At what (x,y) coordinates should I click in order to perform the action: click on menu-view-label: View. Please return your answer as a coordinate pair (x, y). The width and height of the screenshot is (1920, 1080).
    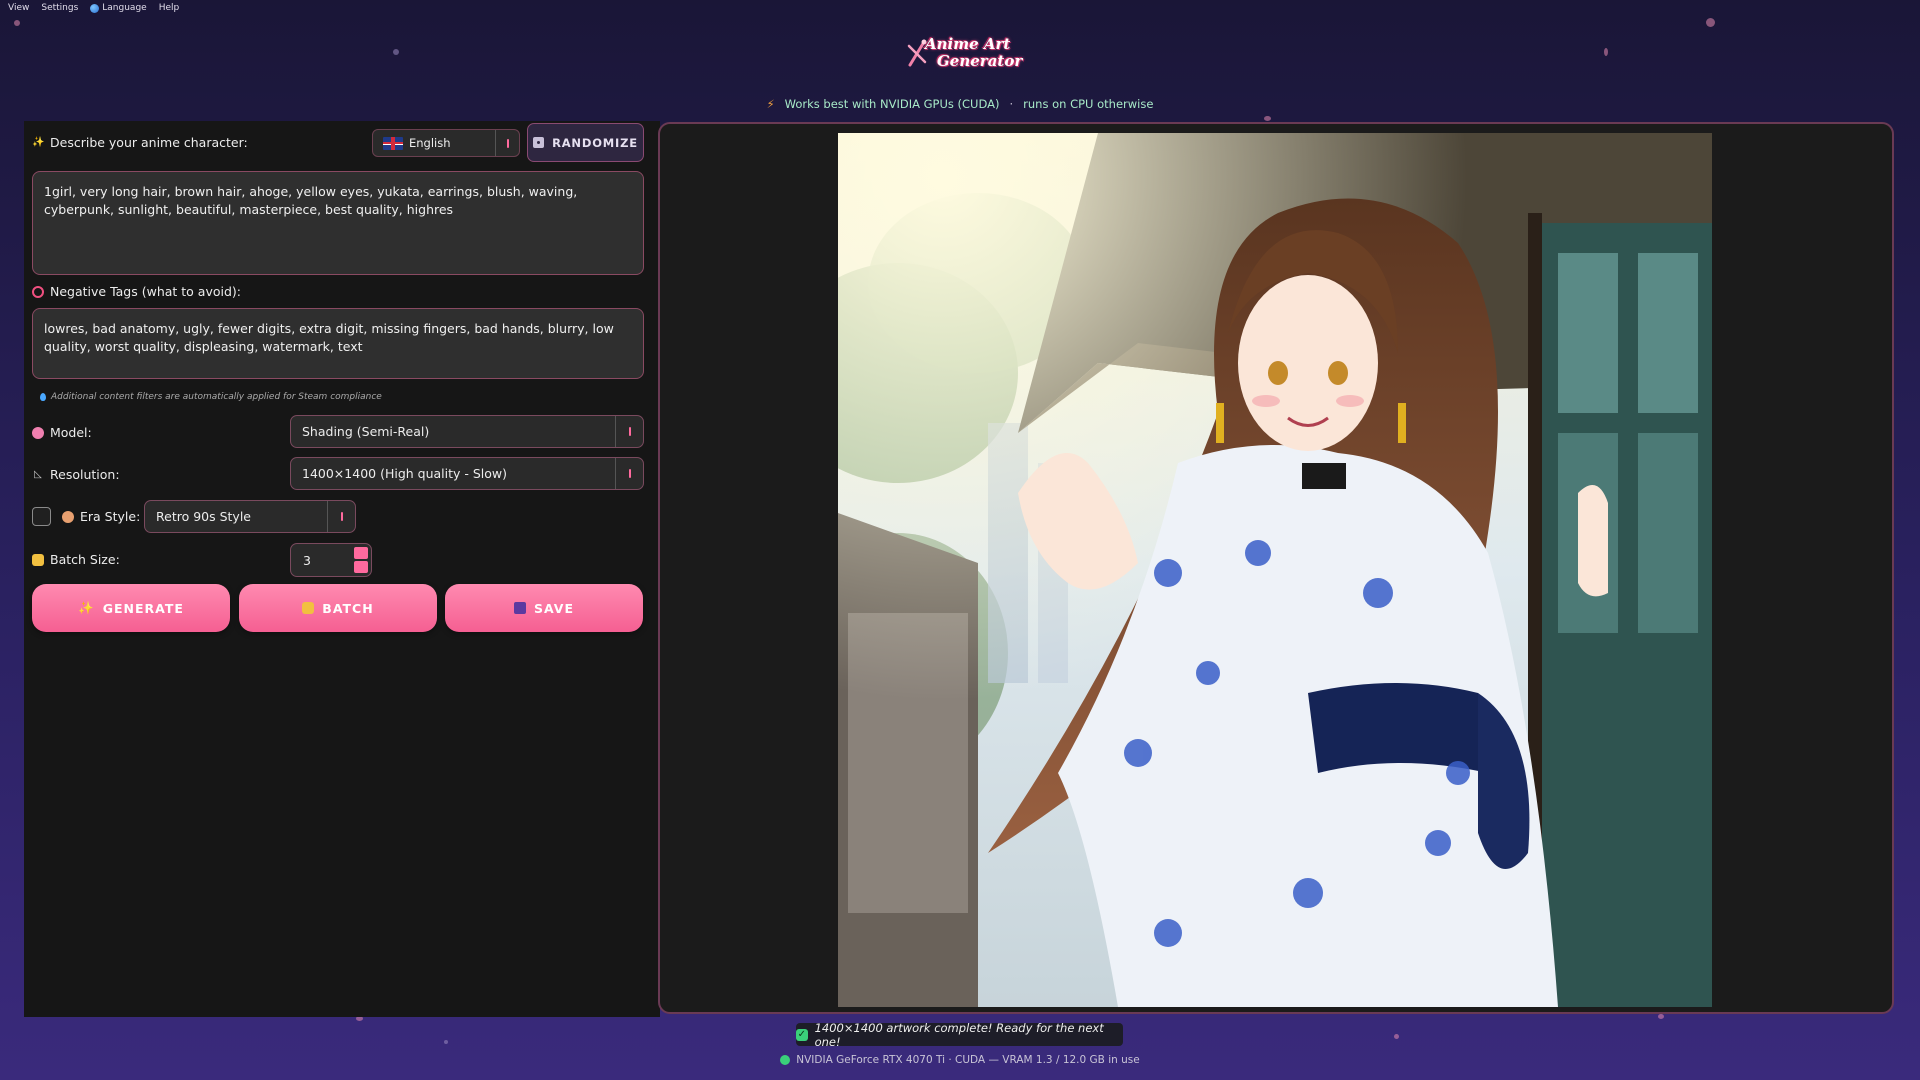
    Looking at the image, I should click on (19, 8).